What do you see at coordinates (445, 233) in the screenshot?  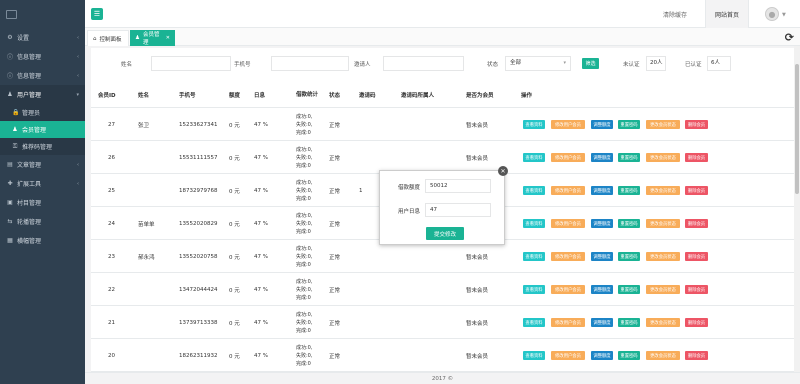 I see `submit-button: 提交修改` at bounding box center [445, 233].